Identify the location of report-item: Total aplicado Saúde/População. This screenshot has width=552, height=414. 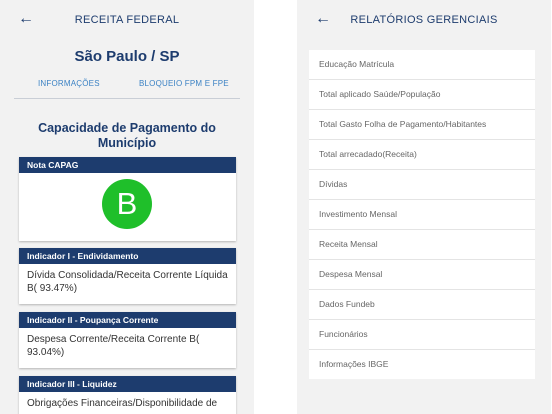
(422, 95).